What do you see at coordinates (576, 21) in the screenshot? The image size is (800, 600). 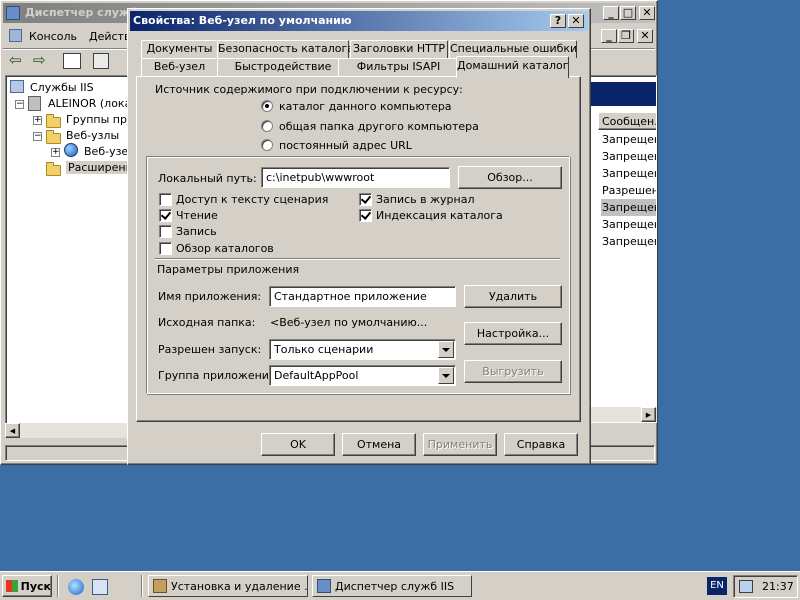 I see `close-title-button: ✕` at bounding box center [576, 21].